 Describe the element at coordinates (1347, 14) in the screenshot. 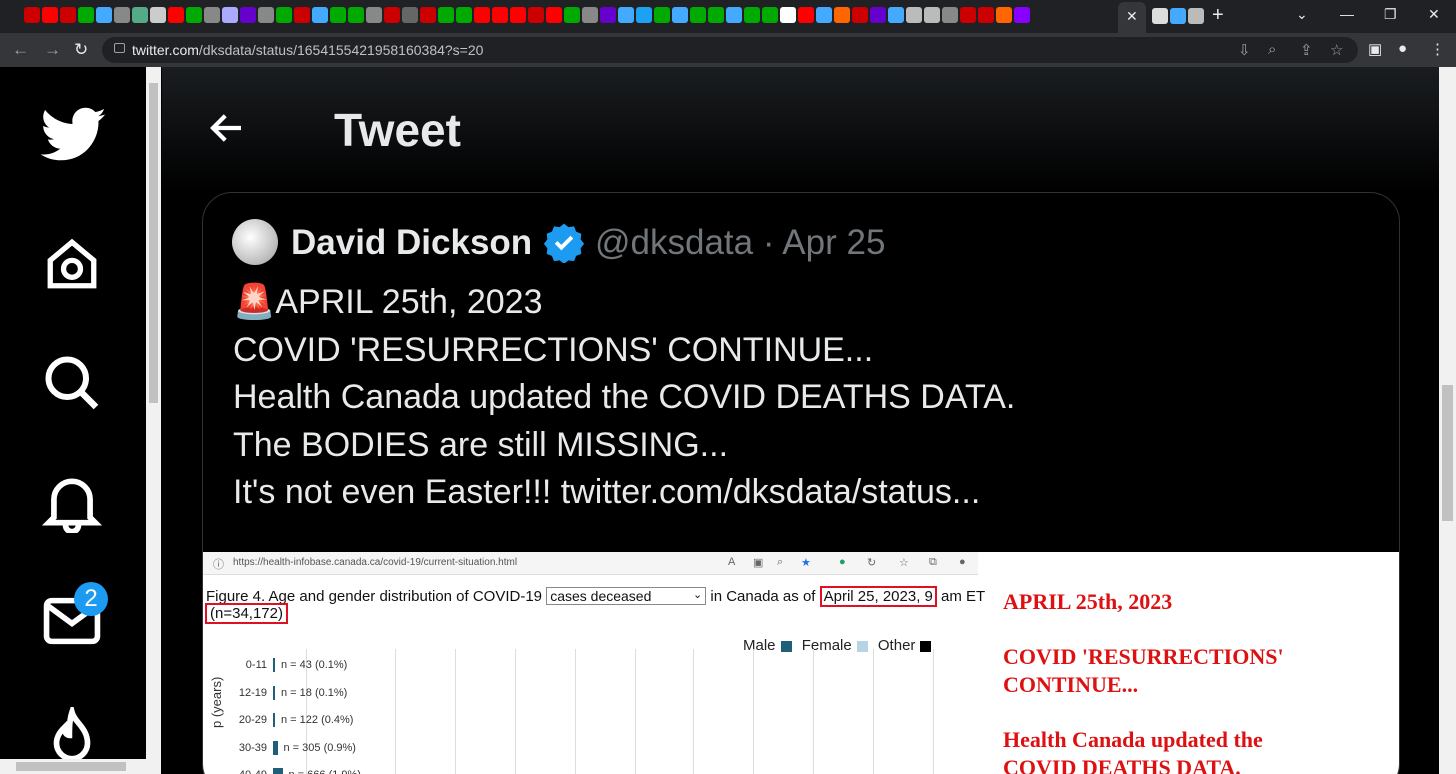

I see `minimize-icon: —` at that location.